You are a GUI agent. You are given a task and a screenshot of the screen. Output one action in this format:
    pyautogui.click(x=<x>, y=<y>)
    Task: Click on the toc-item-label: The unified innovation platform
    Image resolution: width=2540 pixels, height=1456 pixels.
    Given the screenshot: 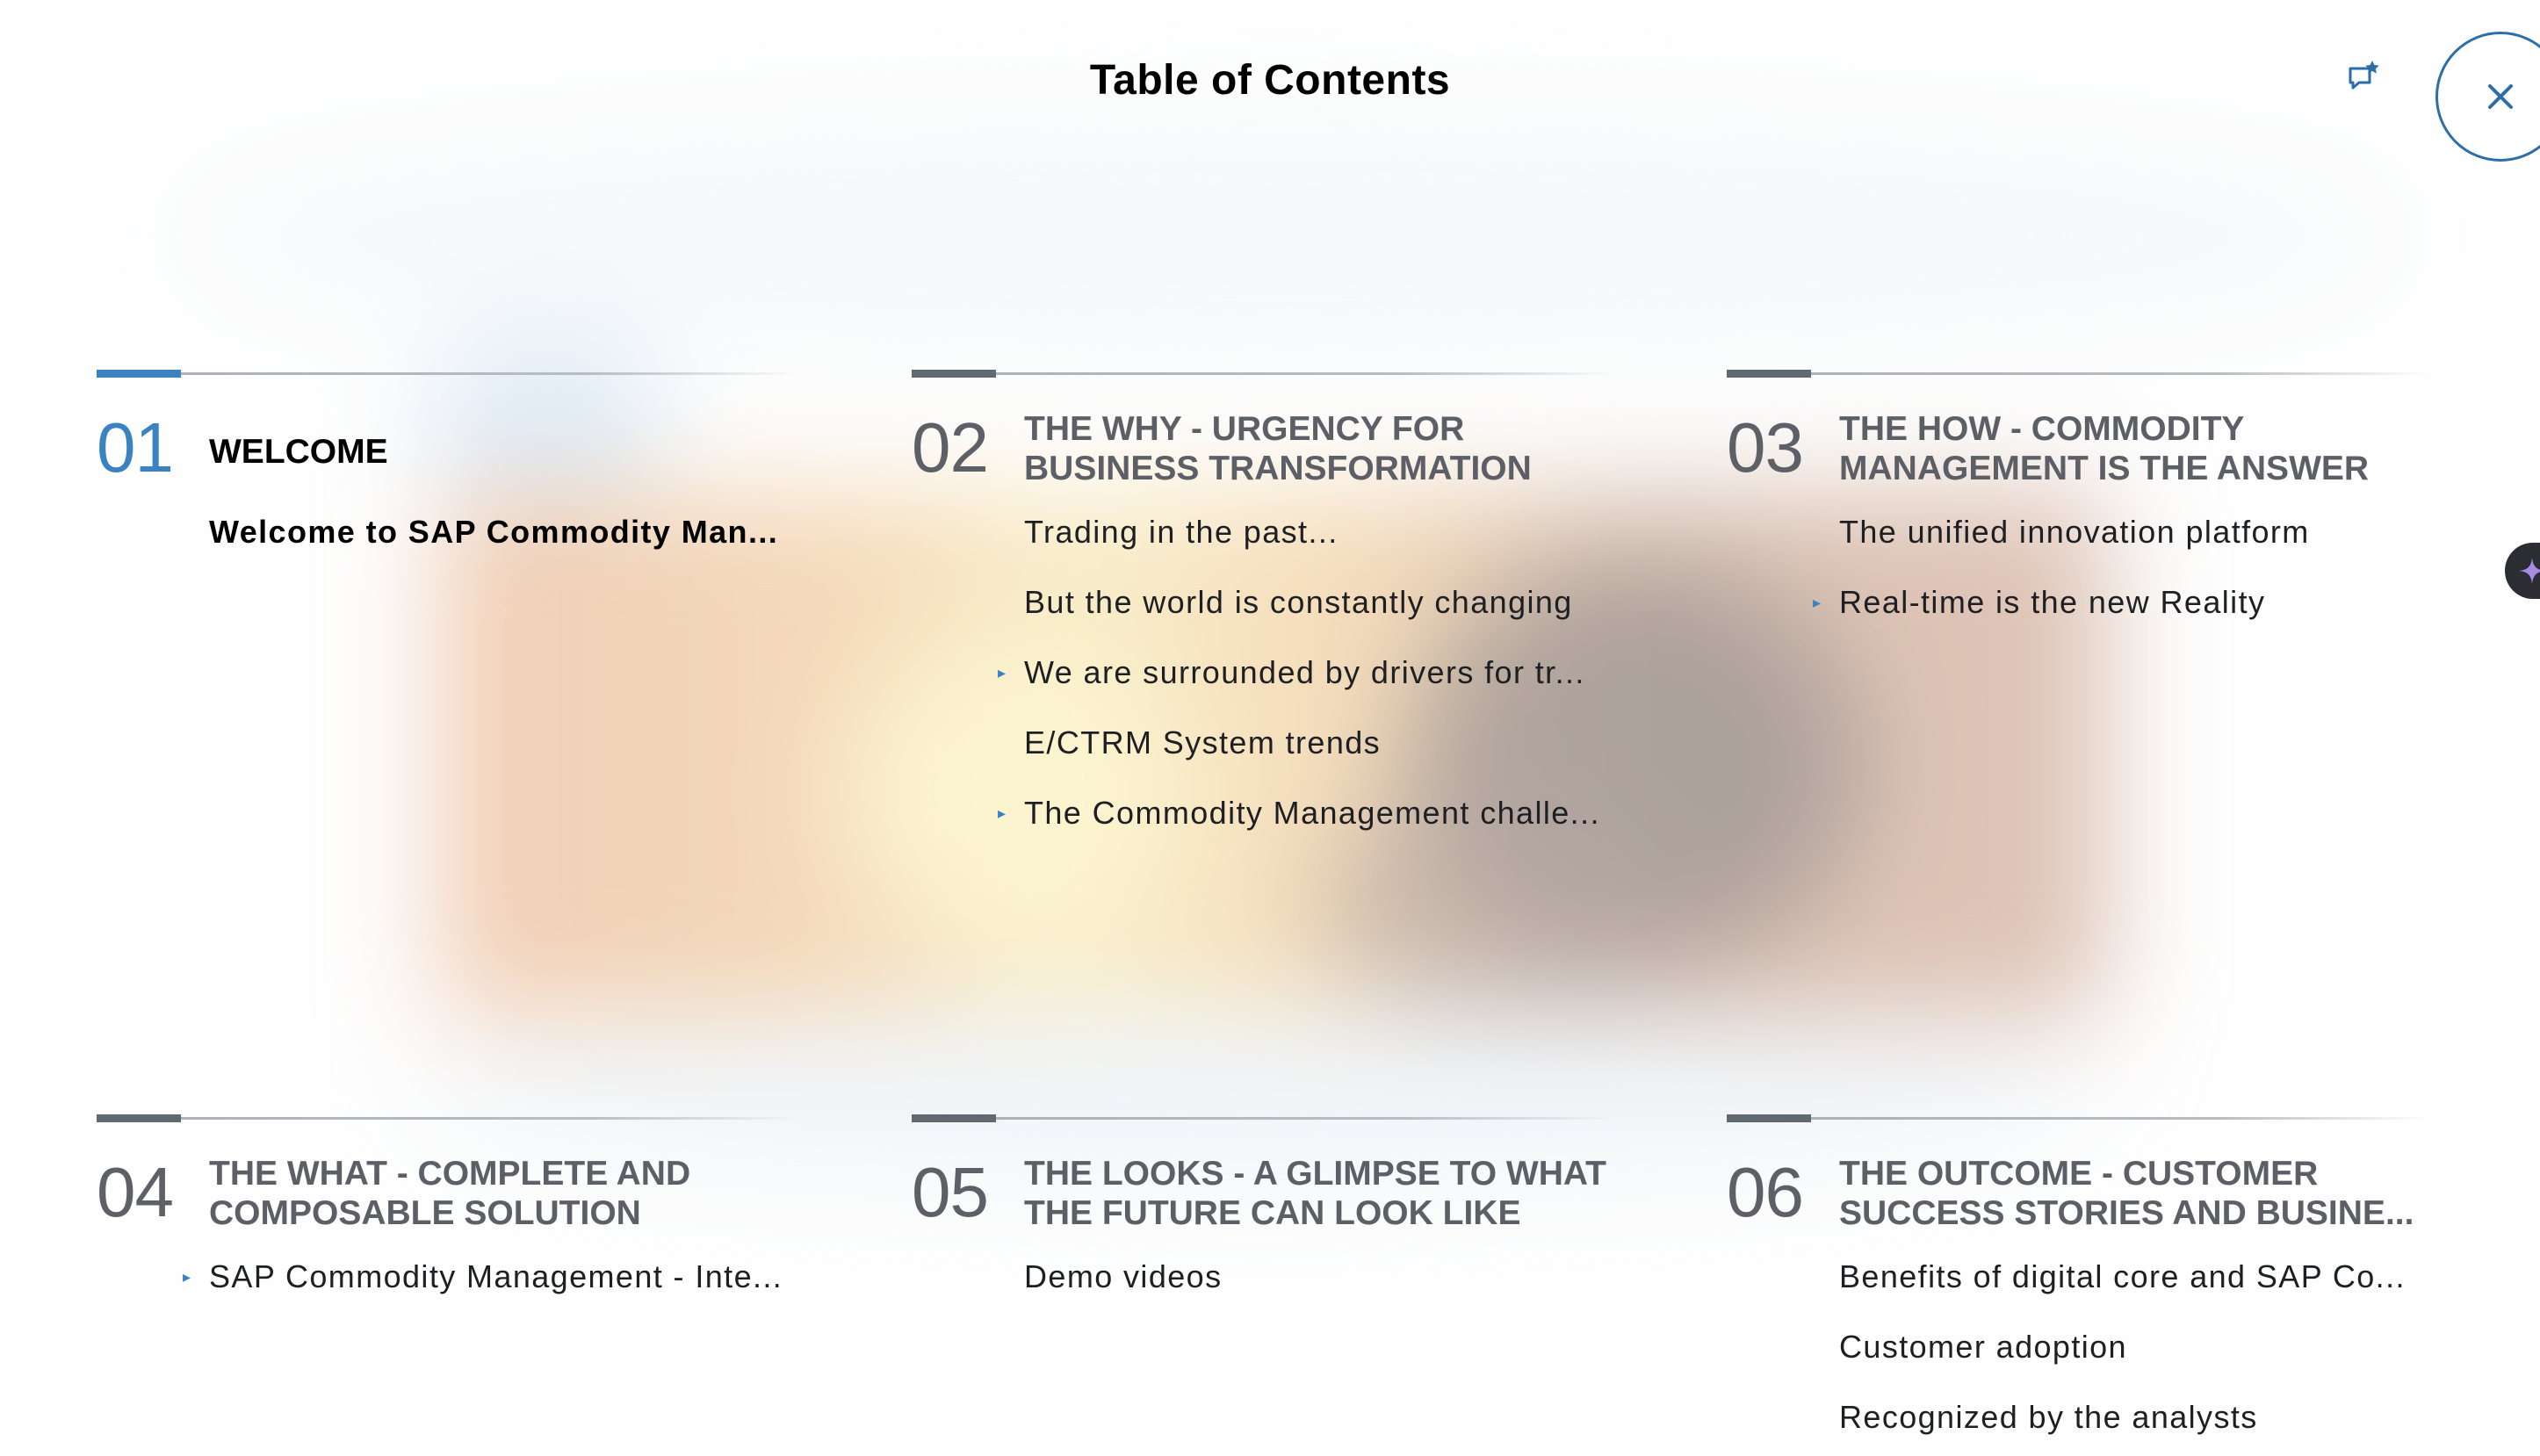 What is the action you would take?
    pyautogui.click(x=2075, y=532)
    